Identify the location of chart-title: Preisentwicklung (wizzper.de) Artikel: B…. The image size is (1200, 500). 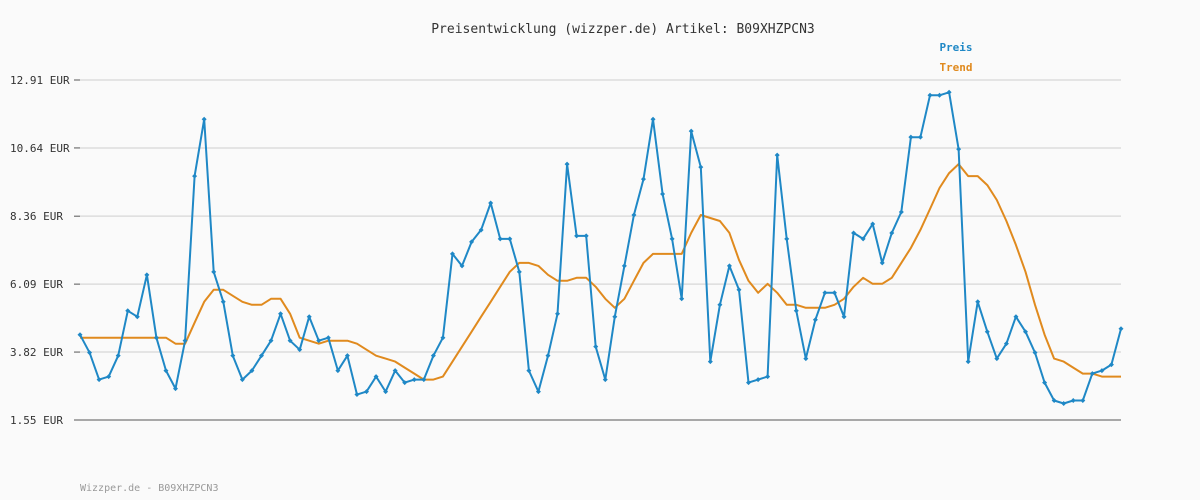
(623, 29).